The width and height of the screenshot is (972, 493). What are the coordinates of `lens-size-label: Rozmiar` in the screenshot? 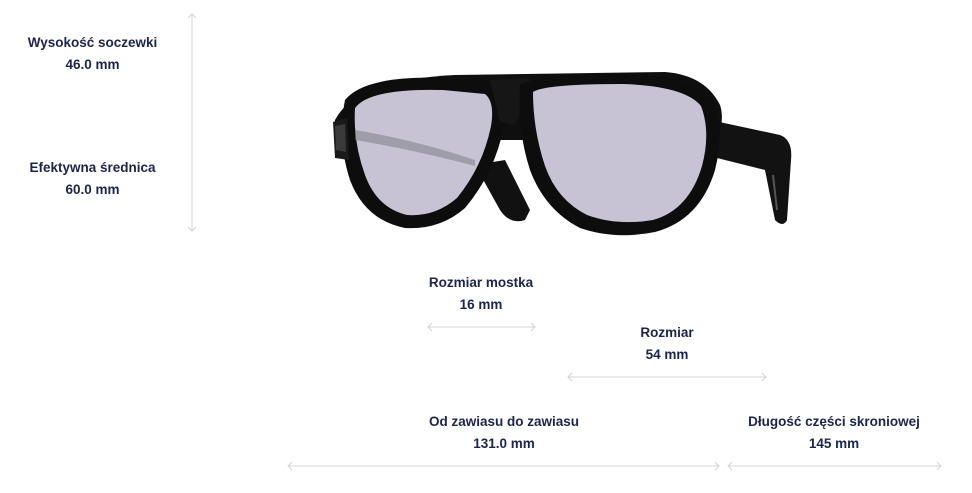 It's located at (667, 332).